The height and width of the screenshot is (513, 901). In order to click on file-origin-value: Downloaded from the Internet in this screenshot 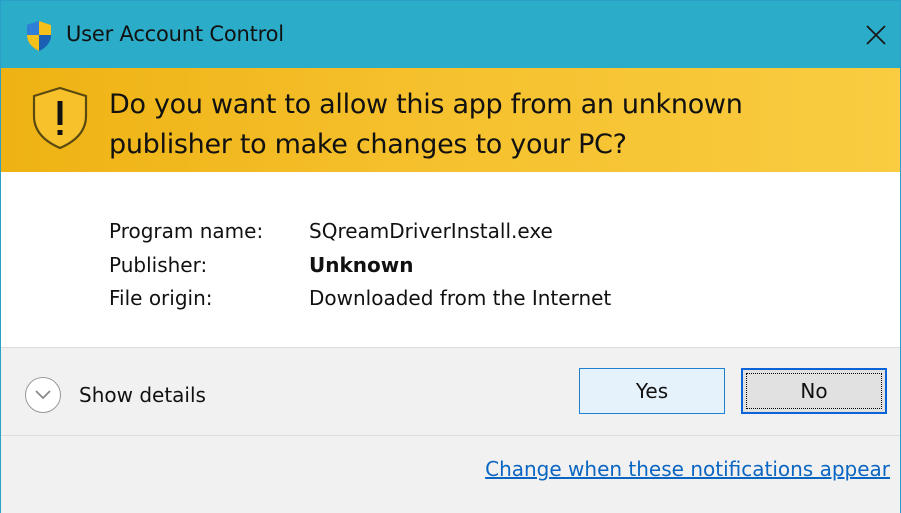, I will do `click(460, 298)`.